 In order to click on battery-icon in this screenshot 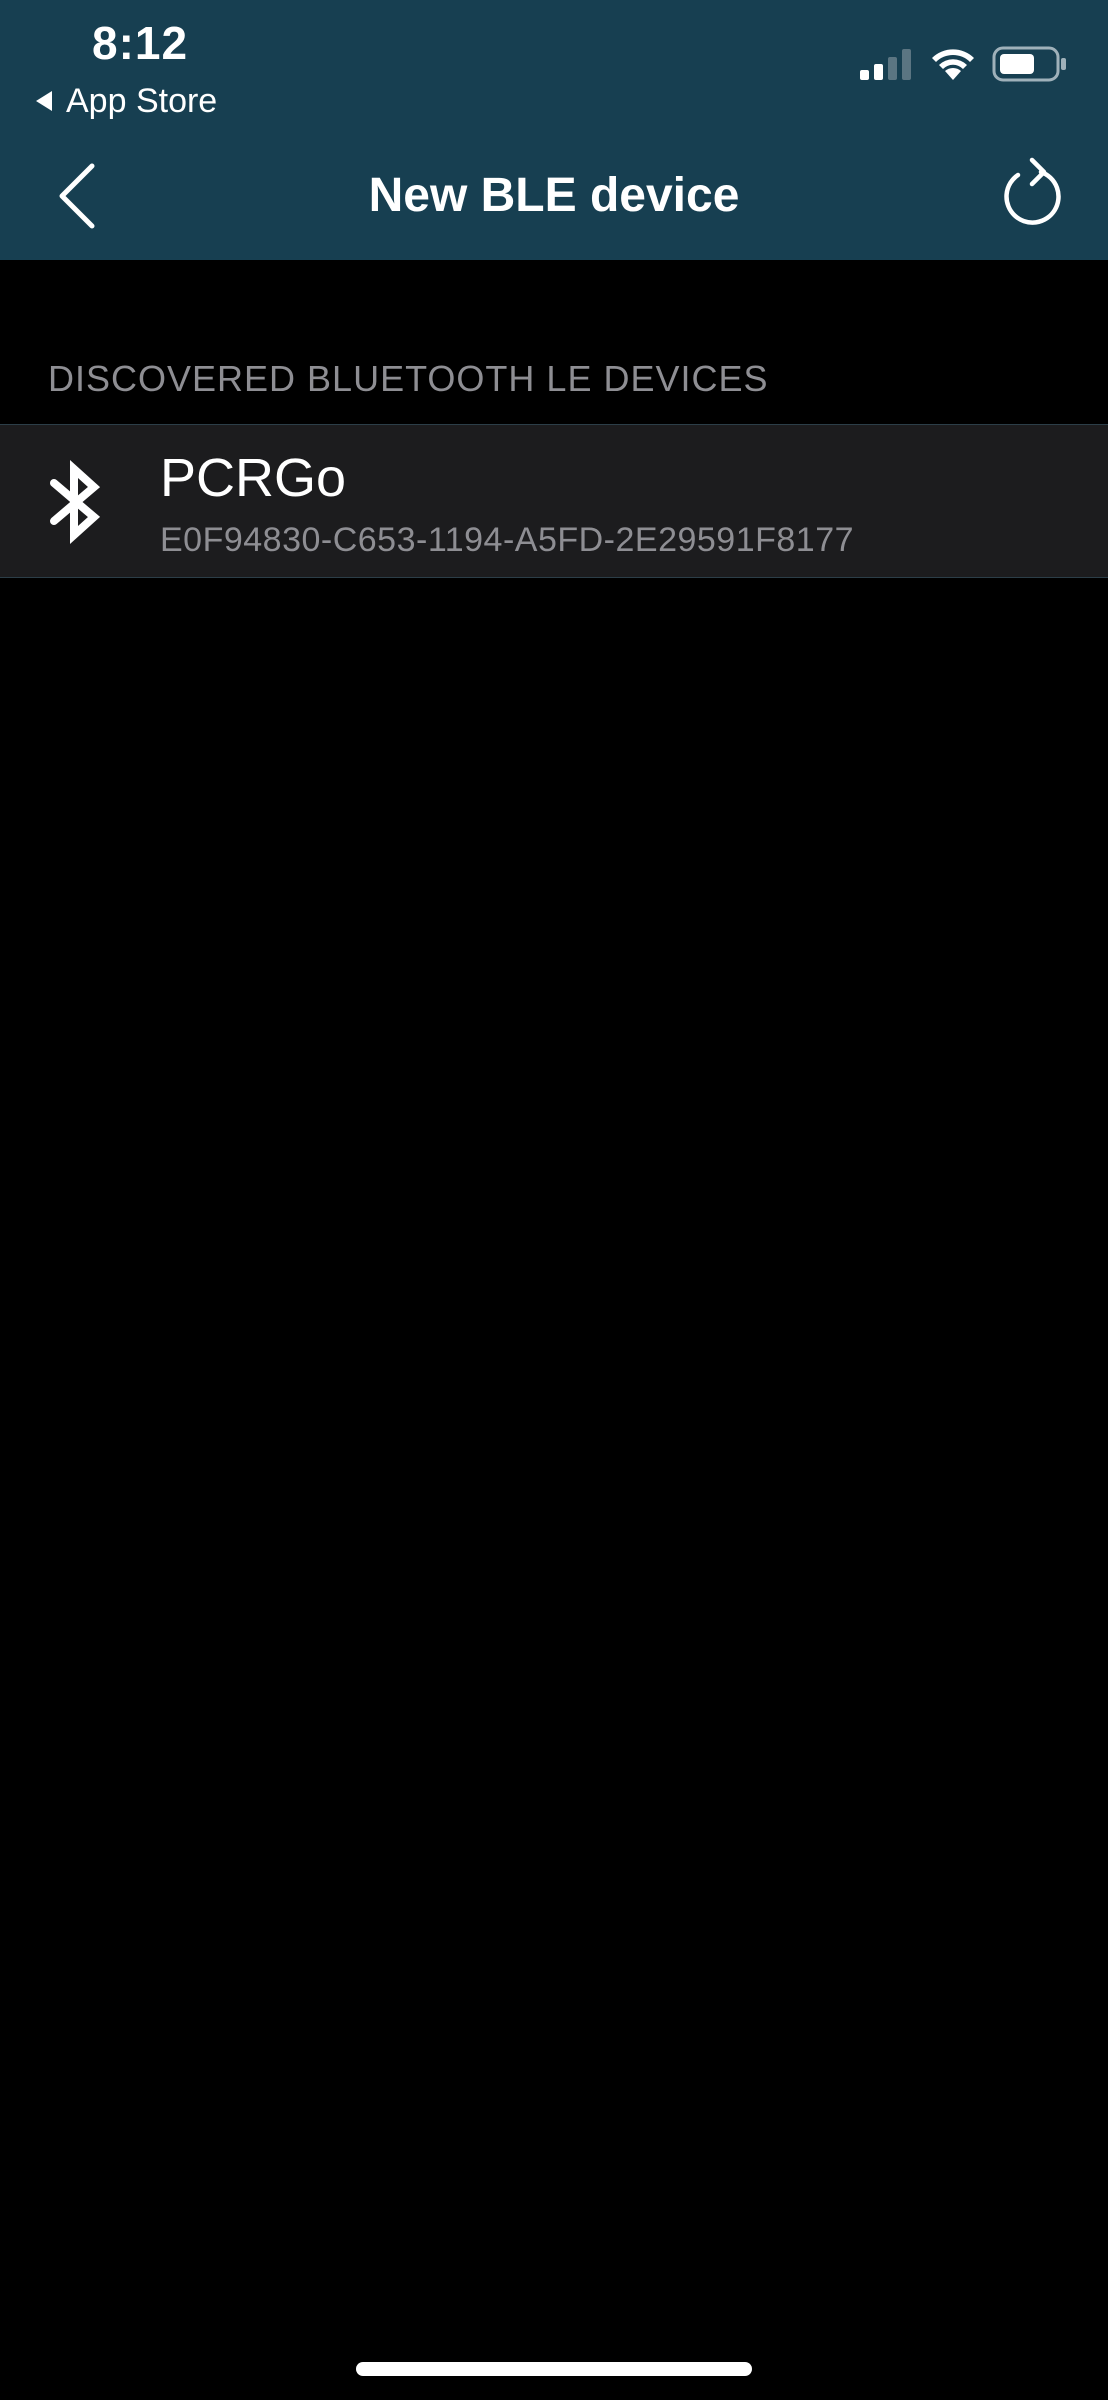, I will do `click(1029, 64)`.